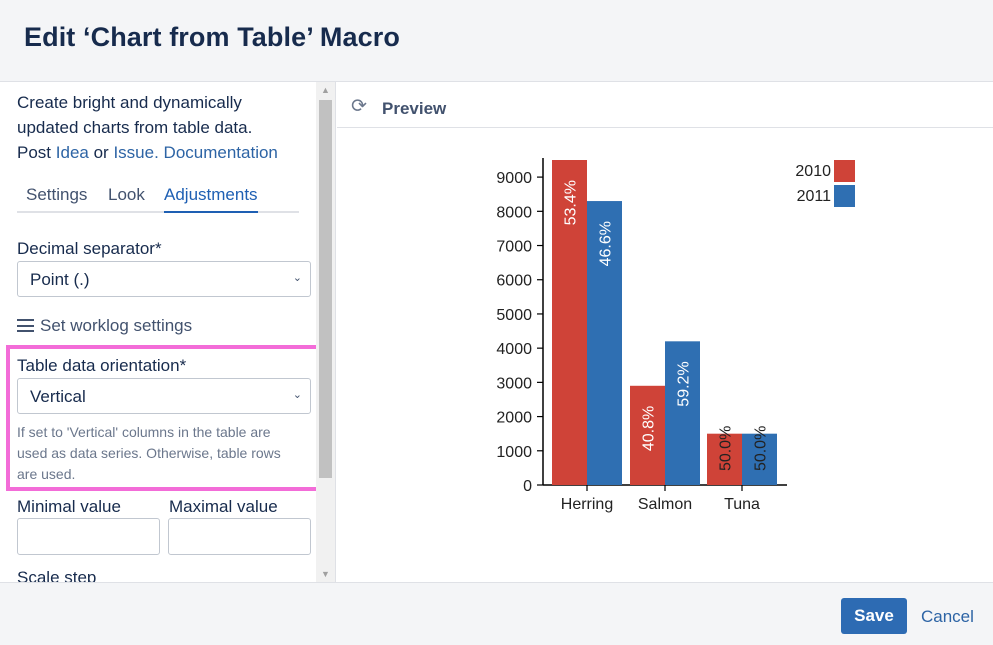  Describe the element at coordinates (58, 396) in the screenshot. I see `orientation-value: Vertical` at that location.